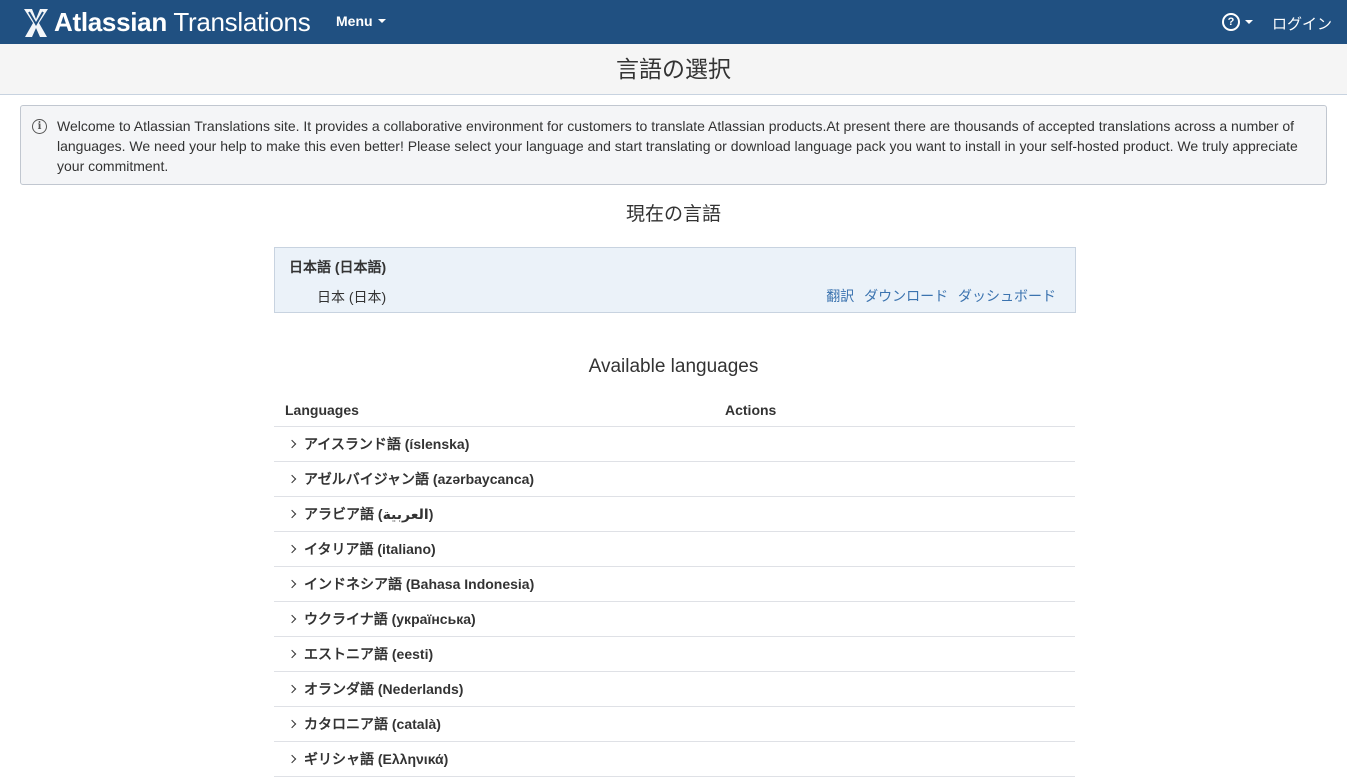 This screenshot has width=1347, height=777. What do you see at coordinates (419, 479) in the screenshot?
I see `language-name: アゼルバイジャン語 (azərbaycanca)` at bounding box center [419, 479].